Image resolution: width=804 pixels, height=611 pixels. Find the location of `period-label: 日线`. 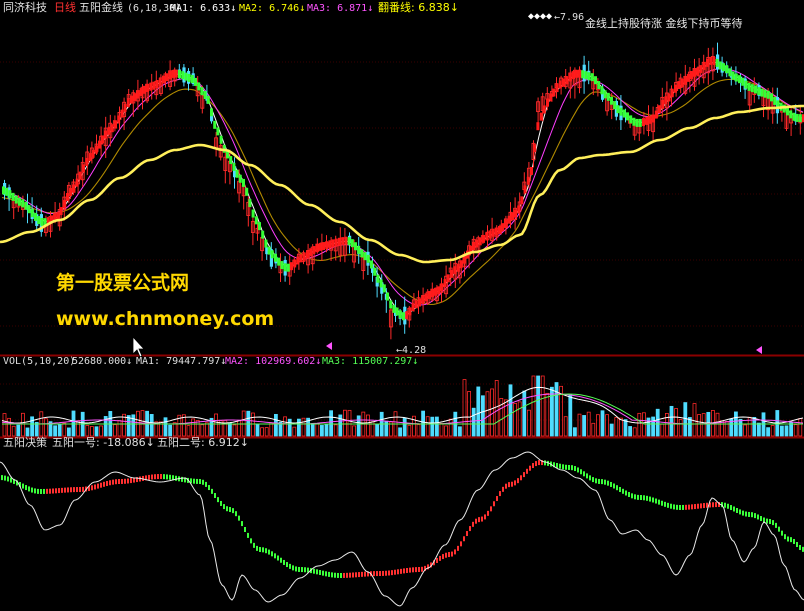

period-label: 日线 is located at coordinates (65, 7).